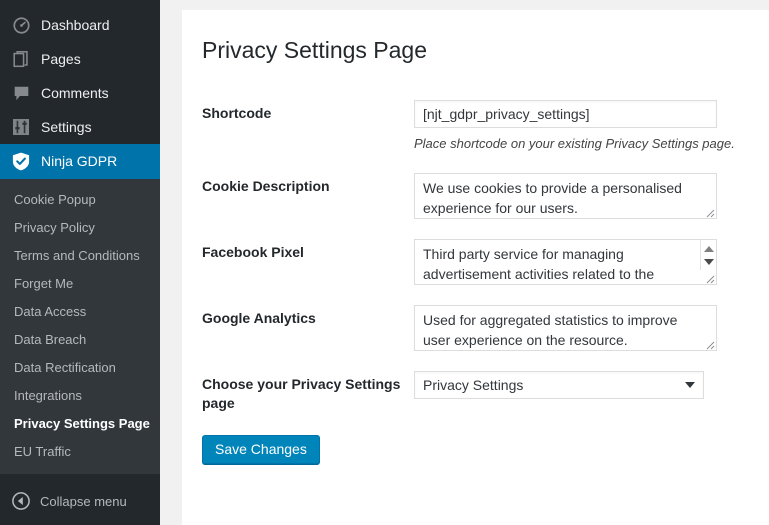 The width and height of the screenshot is (769, 525). What do you see at coordinates (61, 59) in the screenshot?
I see `sidebar-item-label: Pages` at bounding box center [61, 59].